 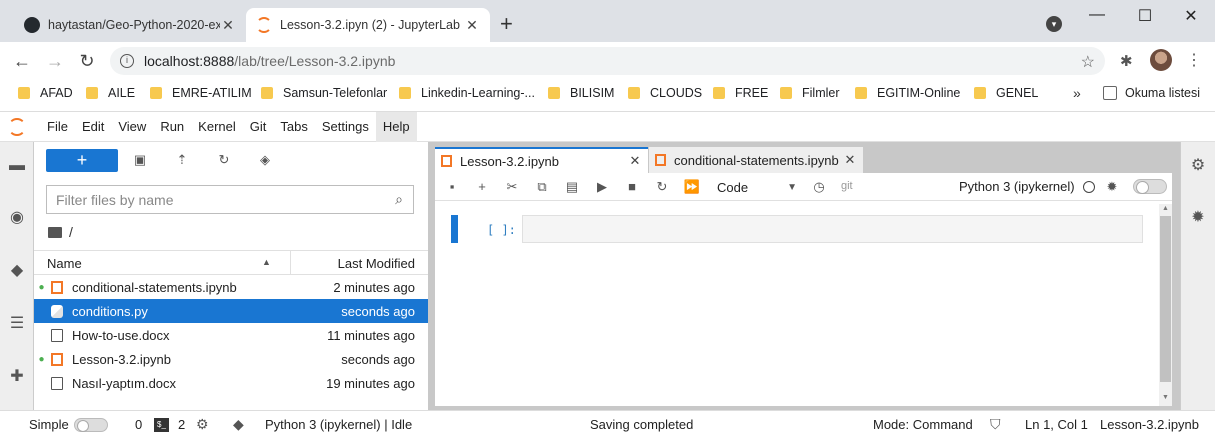 What do you see at coordinates (1165, 397) in the screenshot?
I see `scroll-down-icon: ▼` at bounding box center [1165, 397].